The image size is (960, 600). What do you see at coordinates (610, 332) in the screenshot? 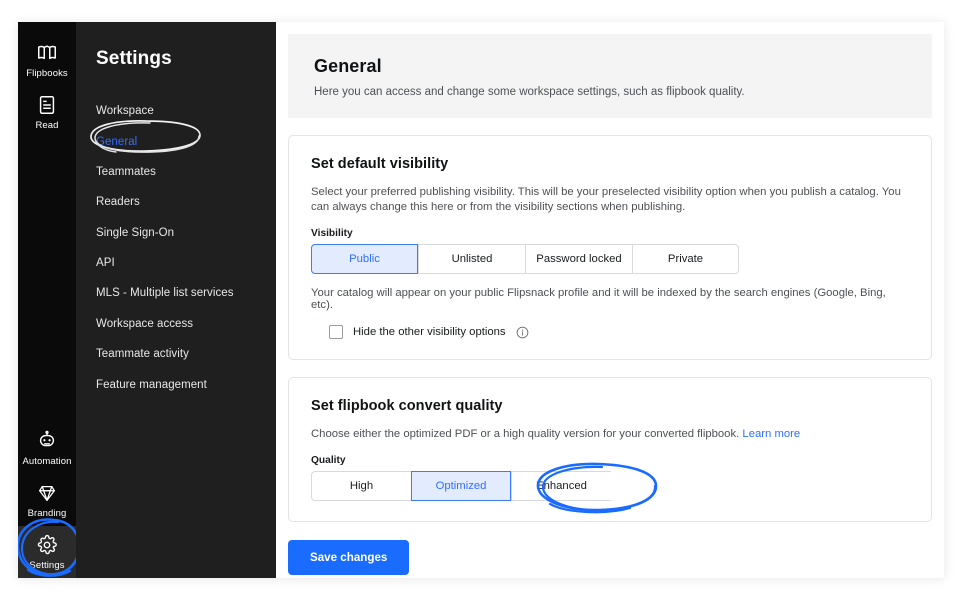
I see `hide-visibility-options-row: Hide the other visibility options` at bounding box center [610, 332].